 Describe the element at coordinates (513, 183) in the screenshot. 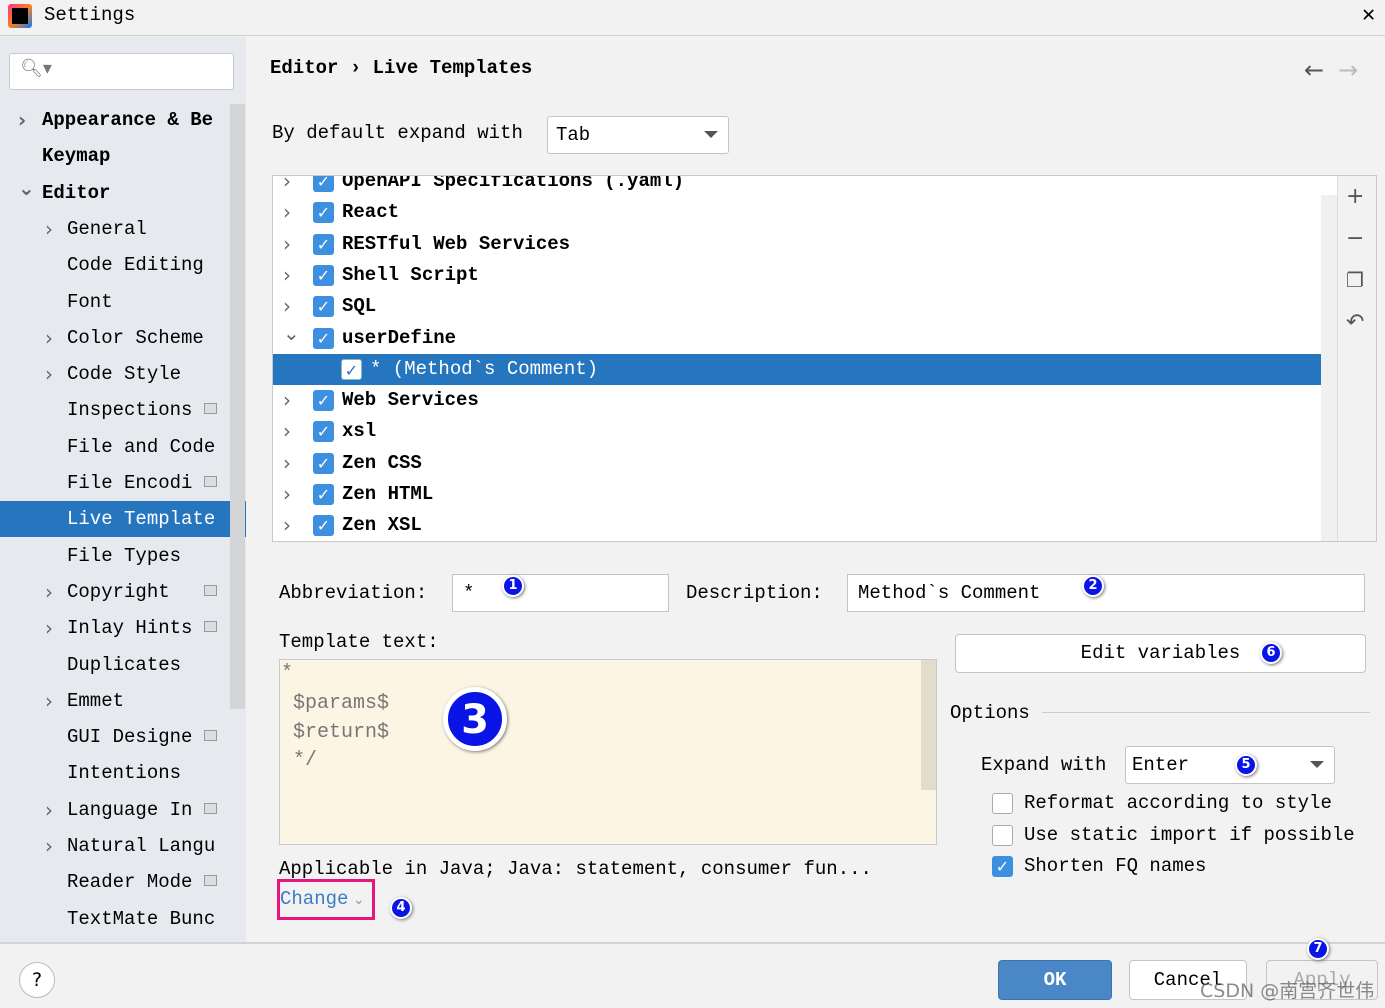

I see `tree-row-label: OpenAPI Specifications (.yaml)` at that location.